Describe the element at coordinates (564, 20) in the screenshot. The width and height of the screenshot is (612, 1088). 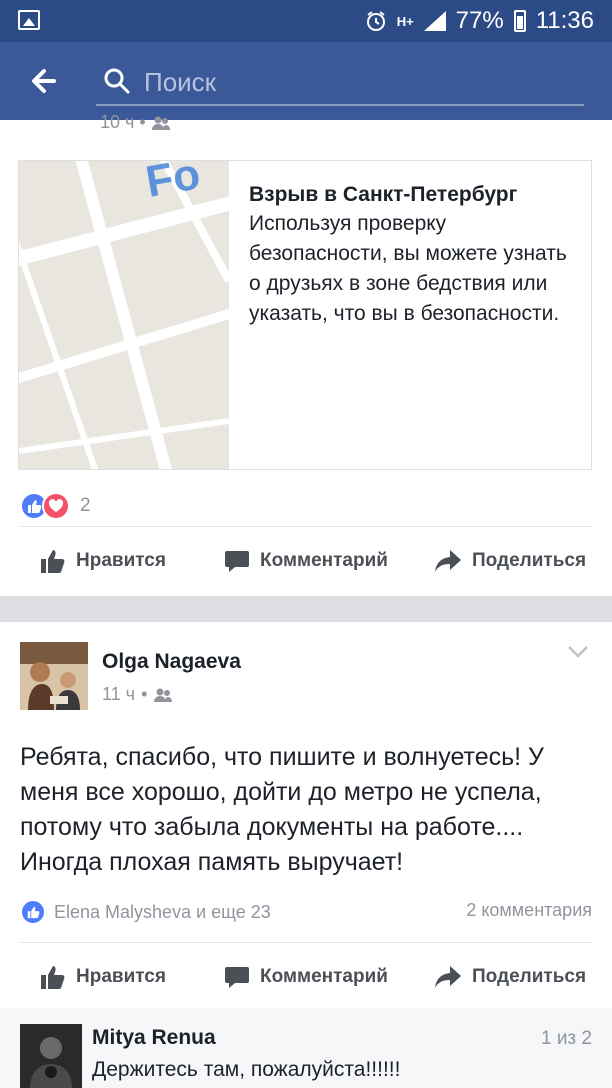
I see `clock: 11:36` at that location.